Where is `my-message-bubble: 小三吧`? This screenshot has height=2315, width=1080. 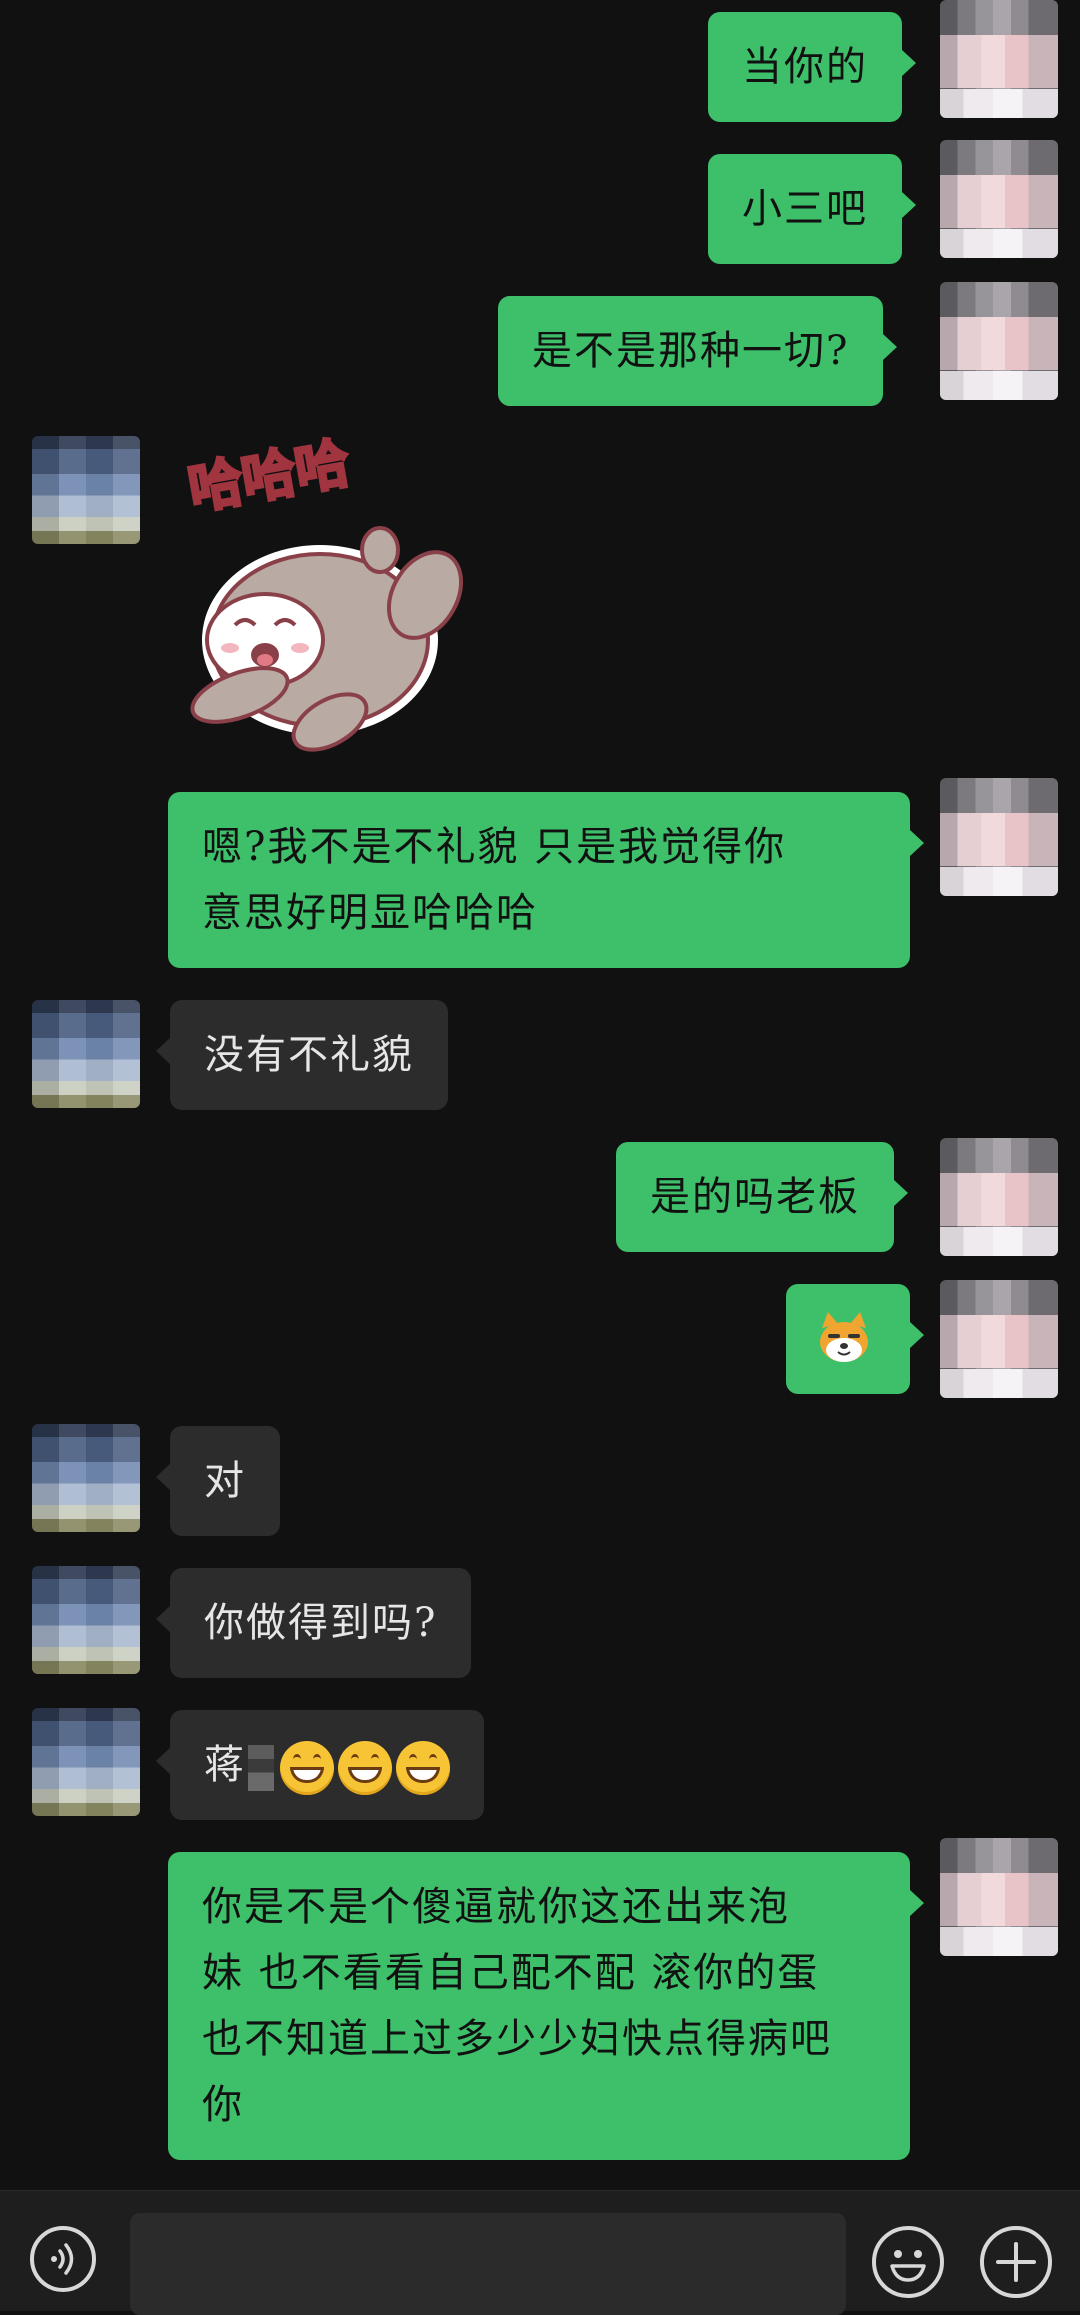 my-message-bubble: 小三吧 is located at coordinates (812, 209).